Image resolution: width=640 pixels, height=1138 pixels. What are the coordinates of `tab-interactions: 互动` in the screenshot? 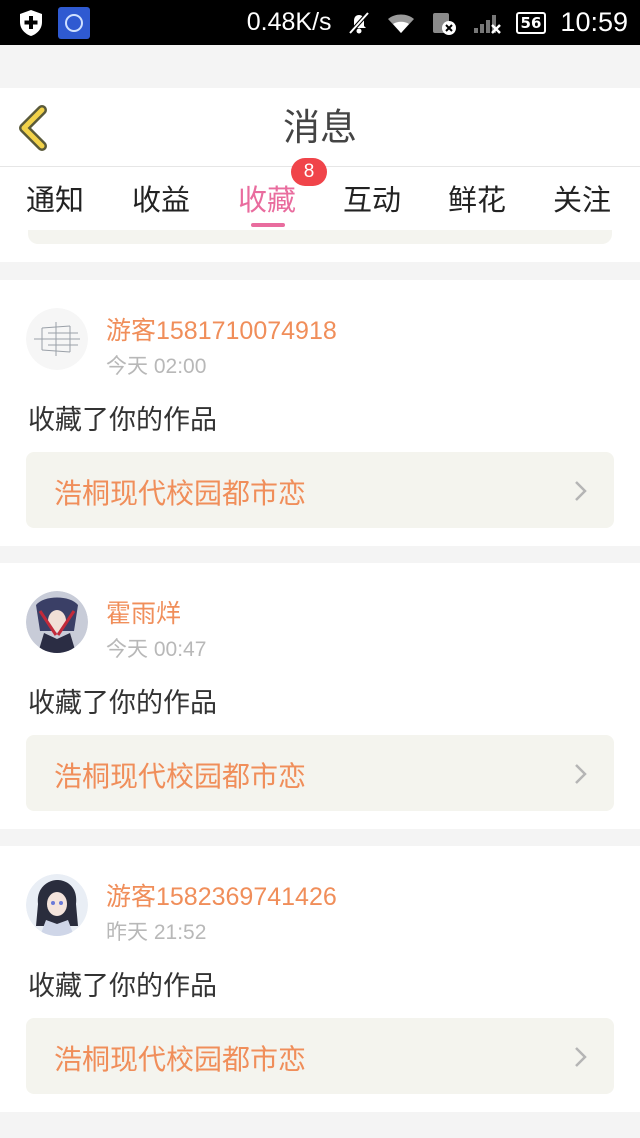 It's located at (372, 198).